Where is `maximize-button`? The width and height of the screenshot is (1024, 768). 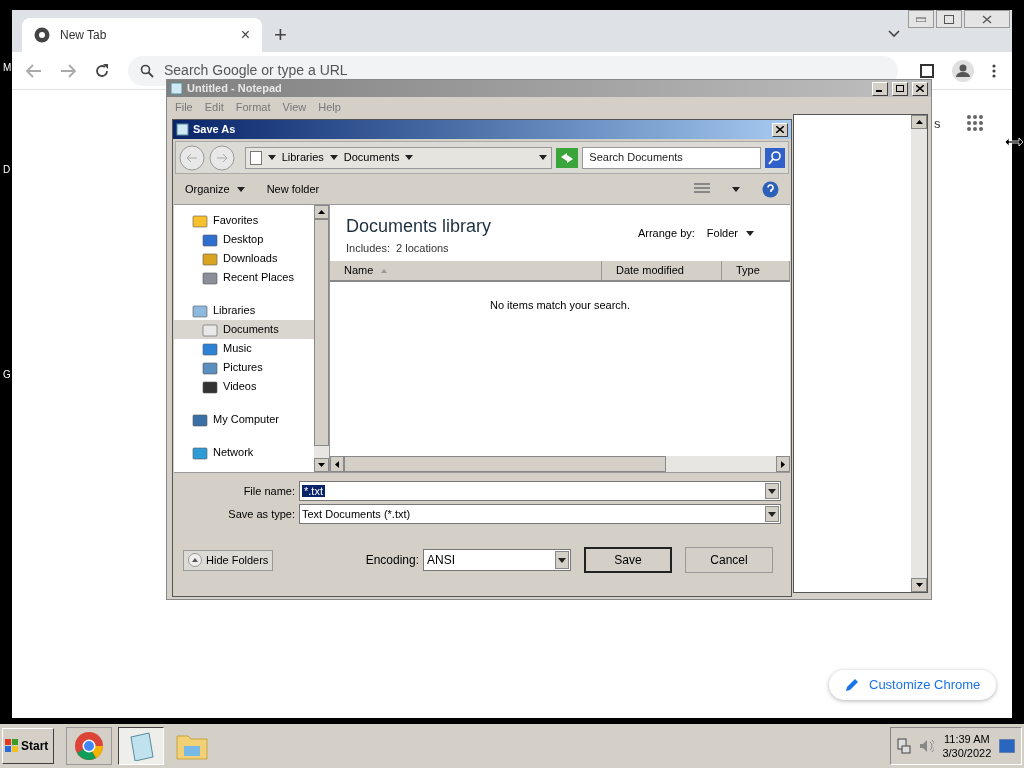 maximize-button is located at coordinates (900, 88).